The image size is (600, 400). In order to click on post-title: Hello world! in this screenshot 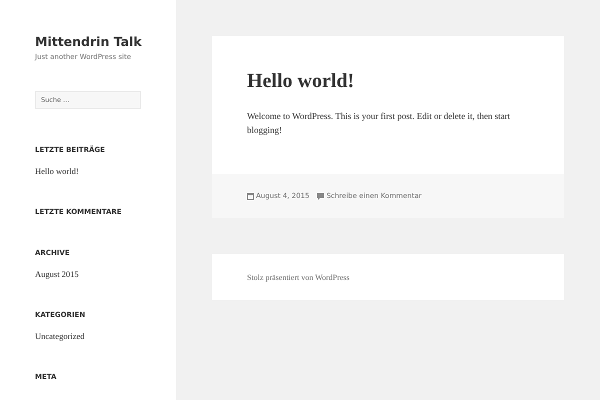, I will do `click(388, 81)`.